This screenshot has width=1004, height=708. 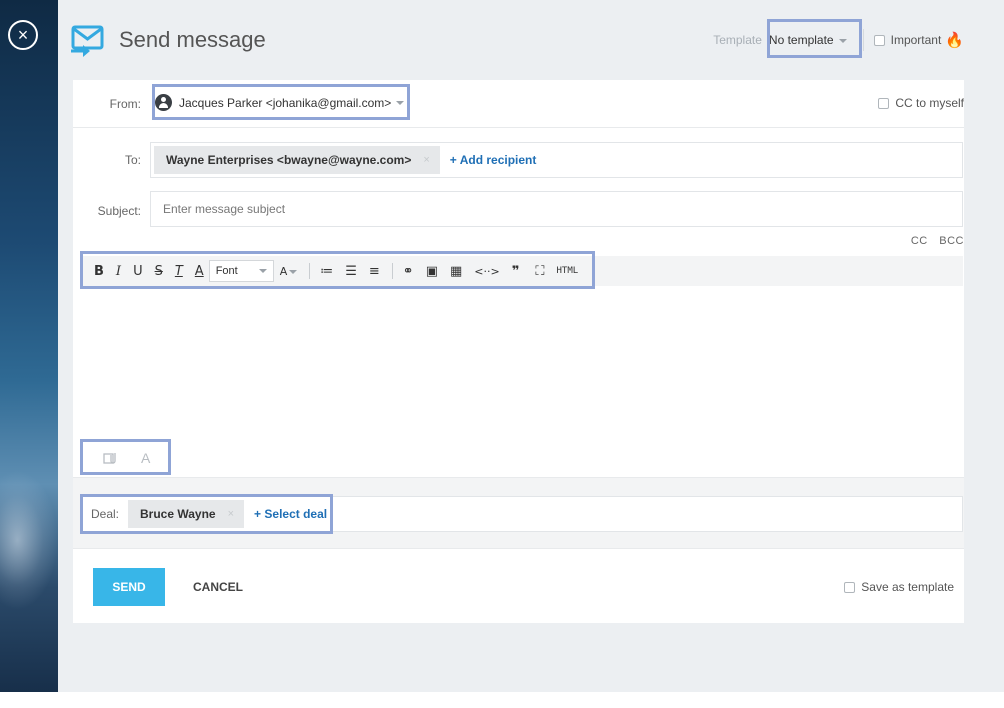 I want to click on send-button: SEND, so click(x=129, y=587).